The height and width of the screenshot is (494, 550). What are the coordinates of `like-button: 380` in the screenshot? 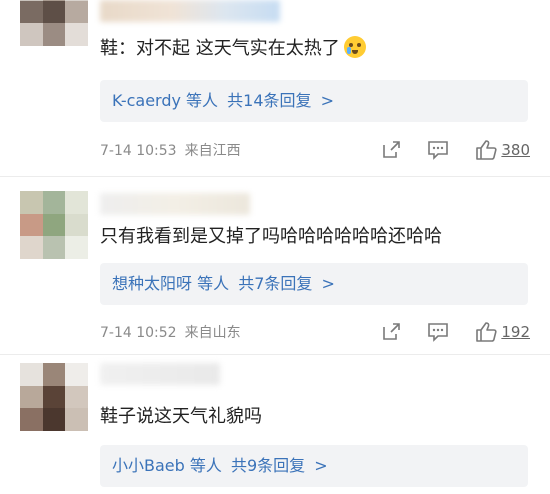 It's located at (502, 150).